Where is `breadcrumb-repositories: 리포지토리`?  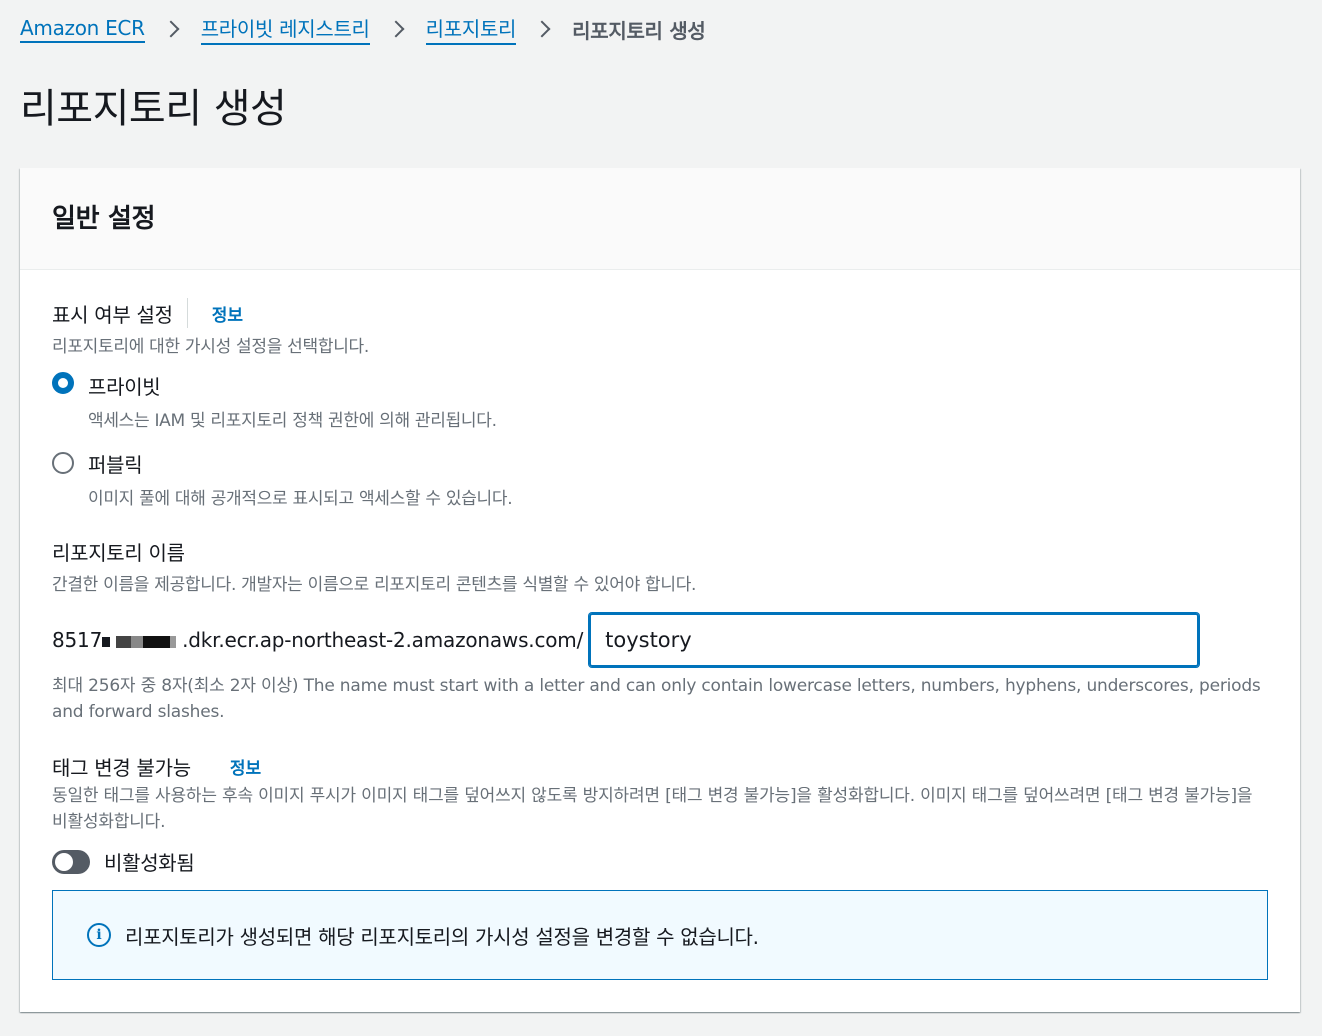 breadcrumb-repositories: 리포지토리 is located at coordinates (470, 29).